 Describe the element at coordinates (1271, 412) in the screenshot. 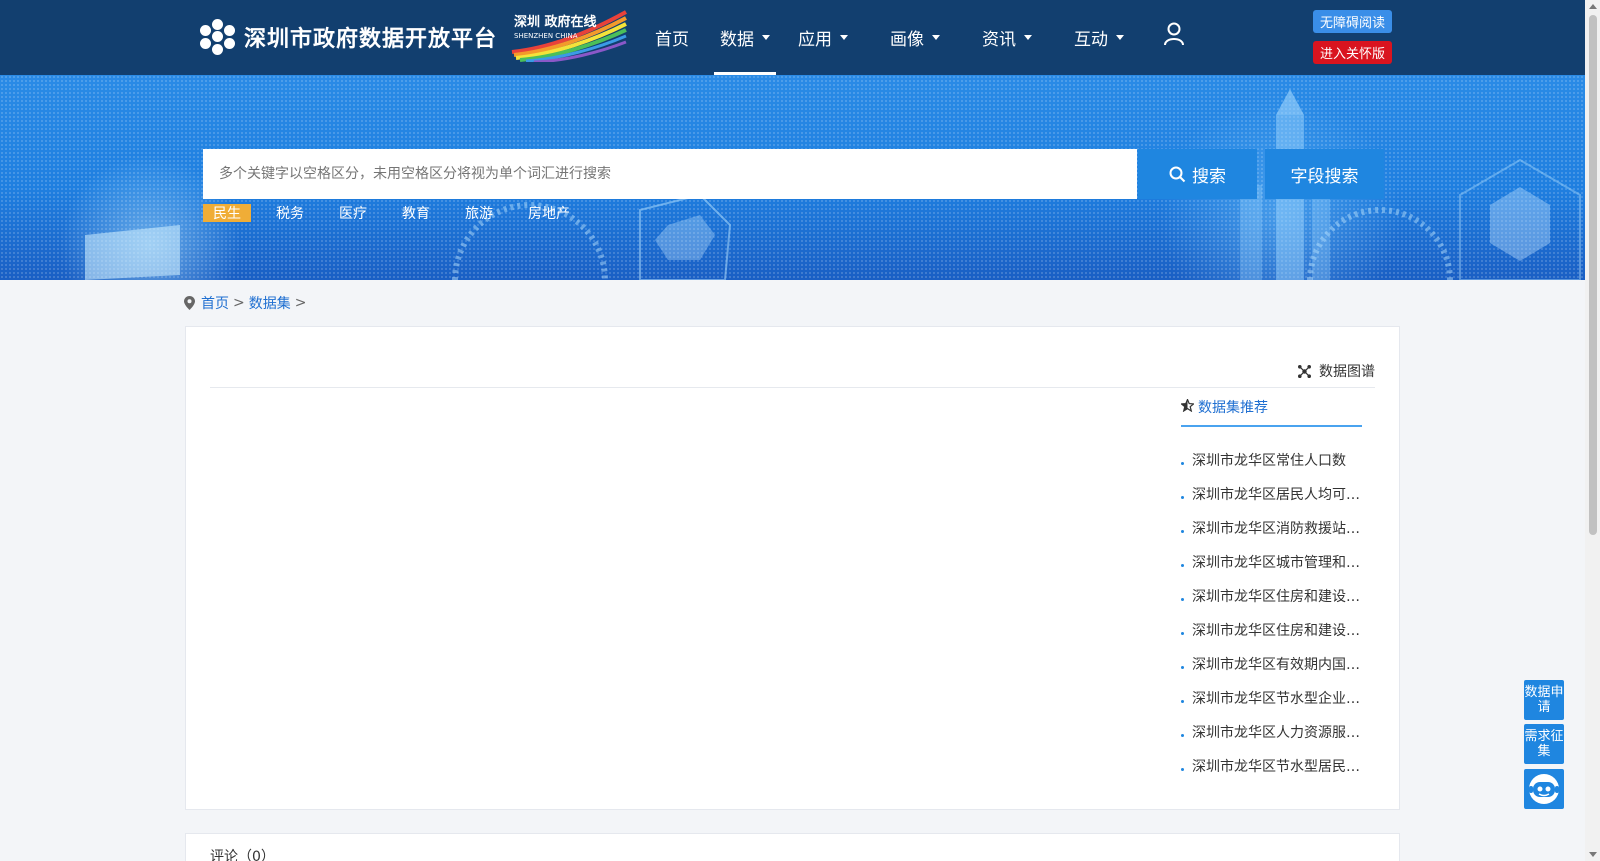

I see `recommend-header: 数据集推荐` at that location.